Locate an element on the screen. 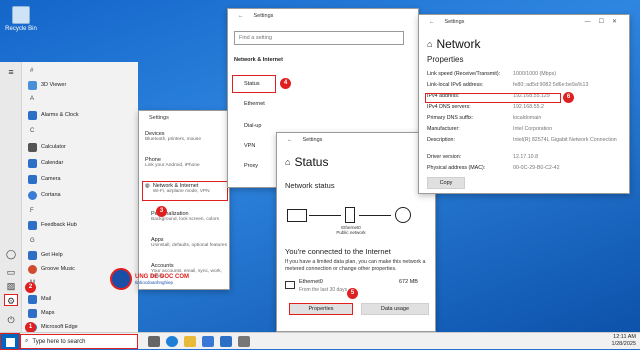 The height and width of the screenshot is (350, 640). app-label: Alarms & Clock is located at coordinates (60, 115).